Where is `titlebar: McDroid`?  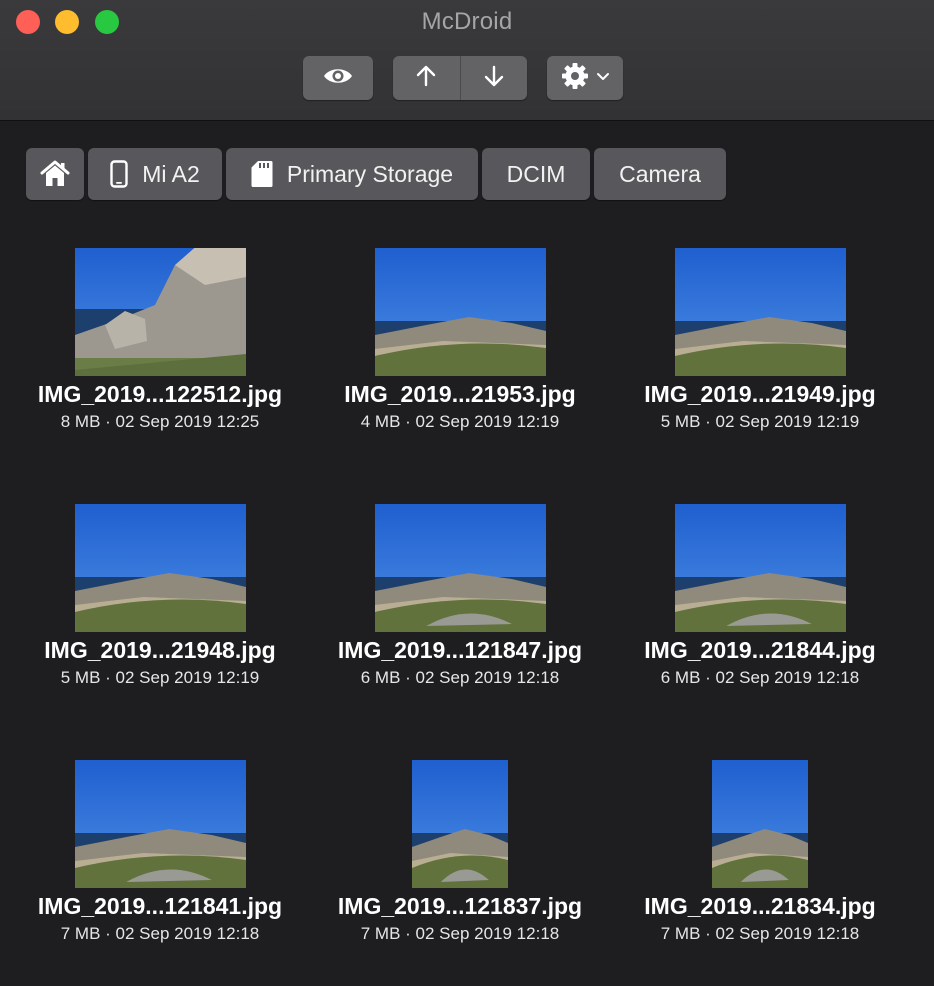
titlebar: McDroid is located at coordinates (467, 60).